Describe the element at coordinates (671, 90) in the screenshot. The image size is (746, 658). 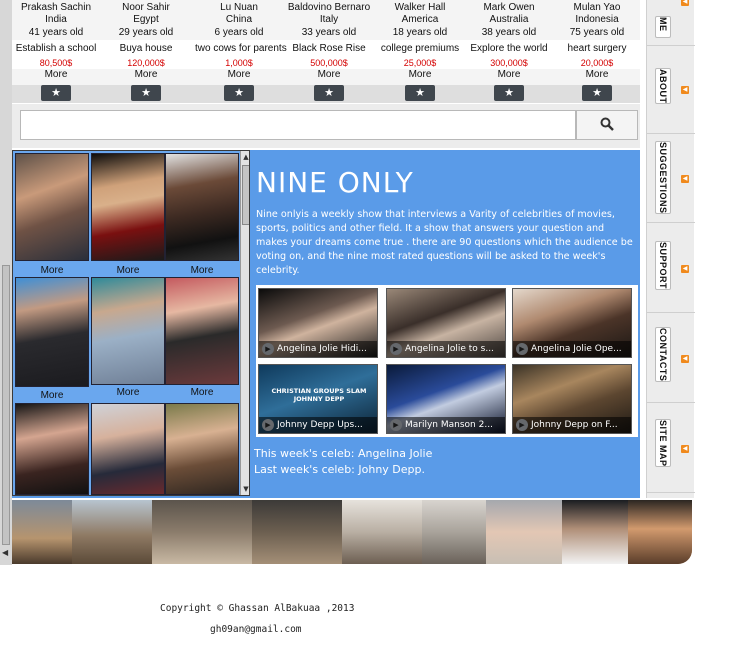
I see `nav-item-about: ABOUT ◀` at that location.